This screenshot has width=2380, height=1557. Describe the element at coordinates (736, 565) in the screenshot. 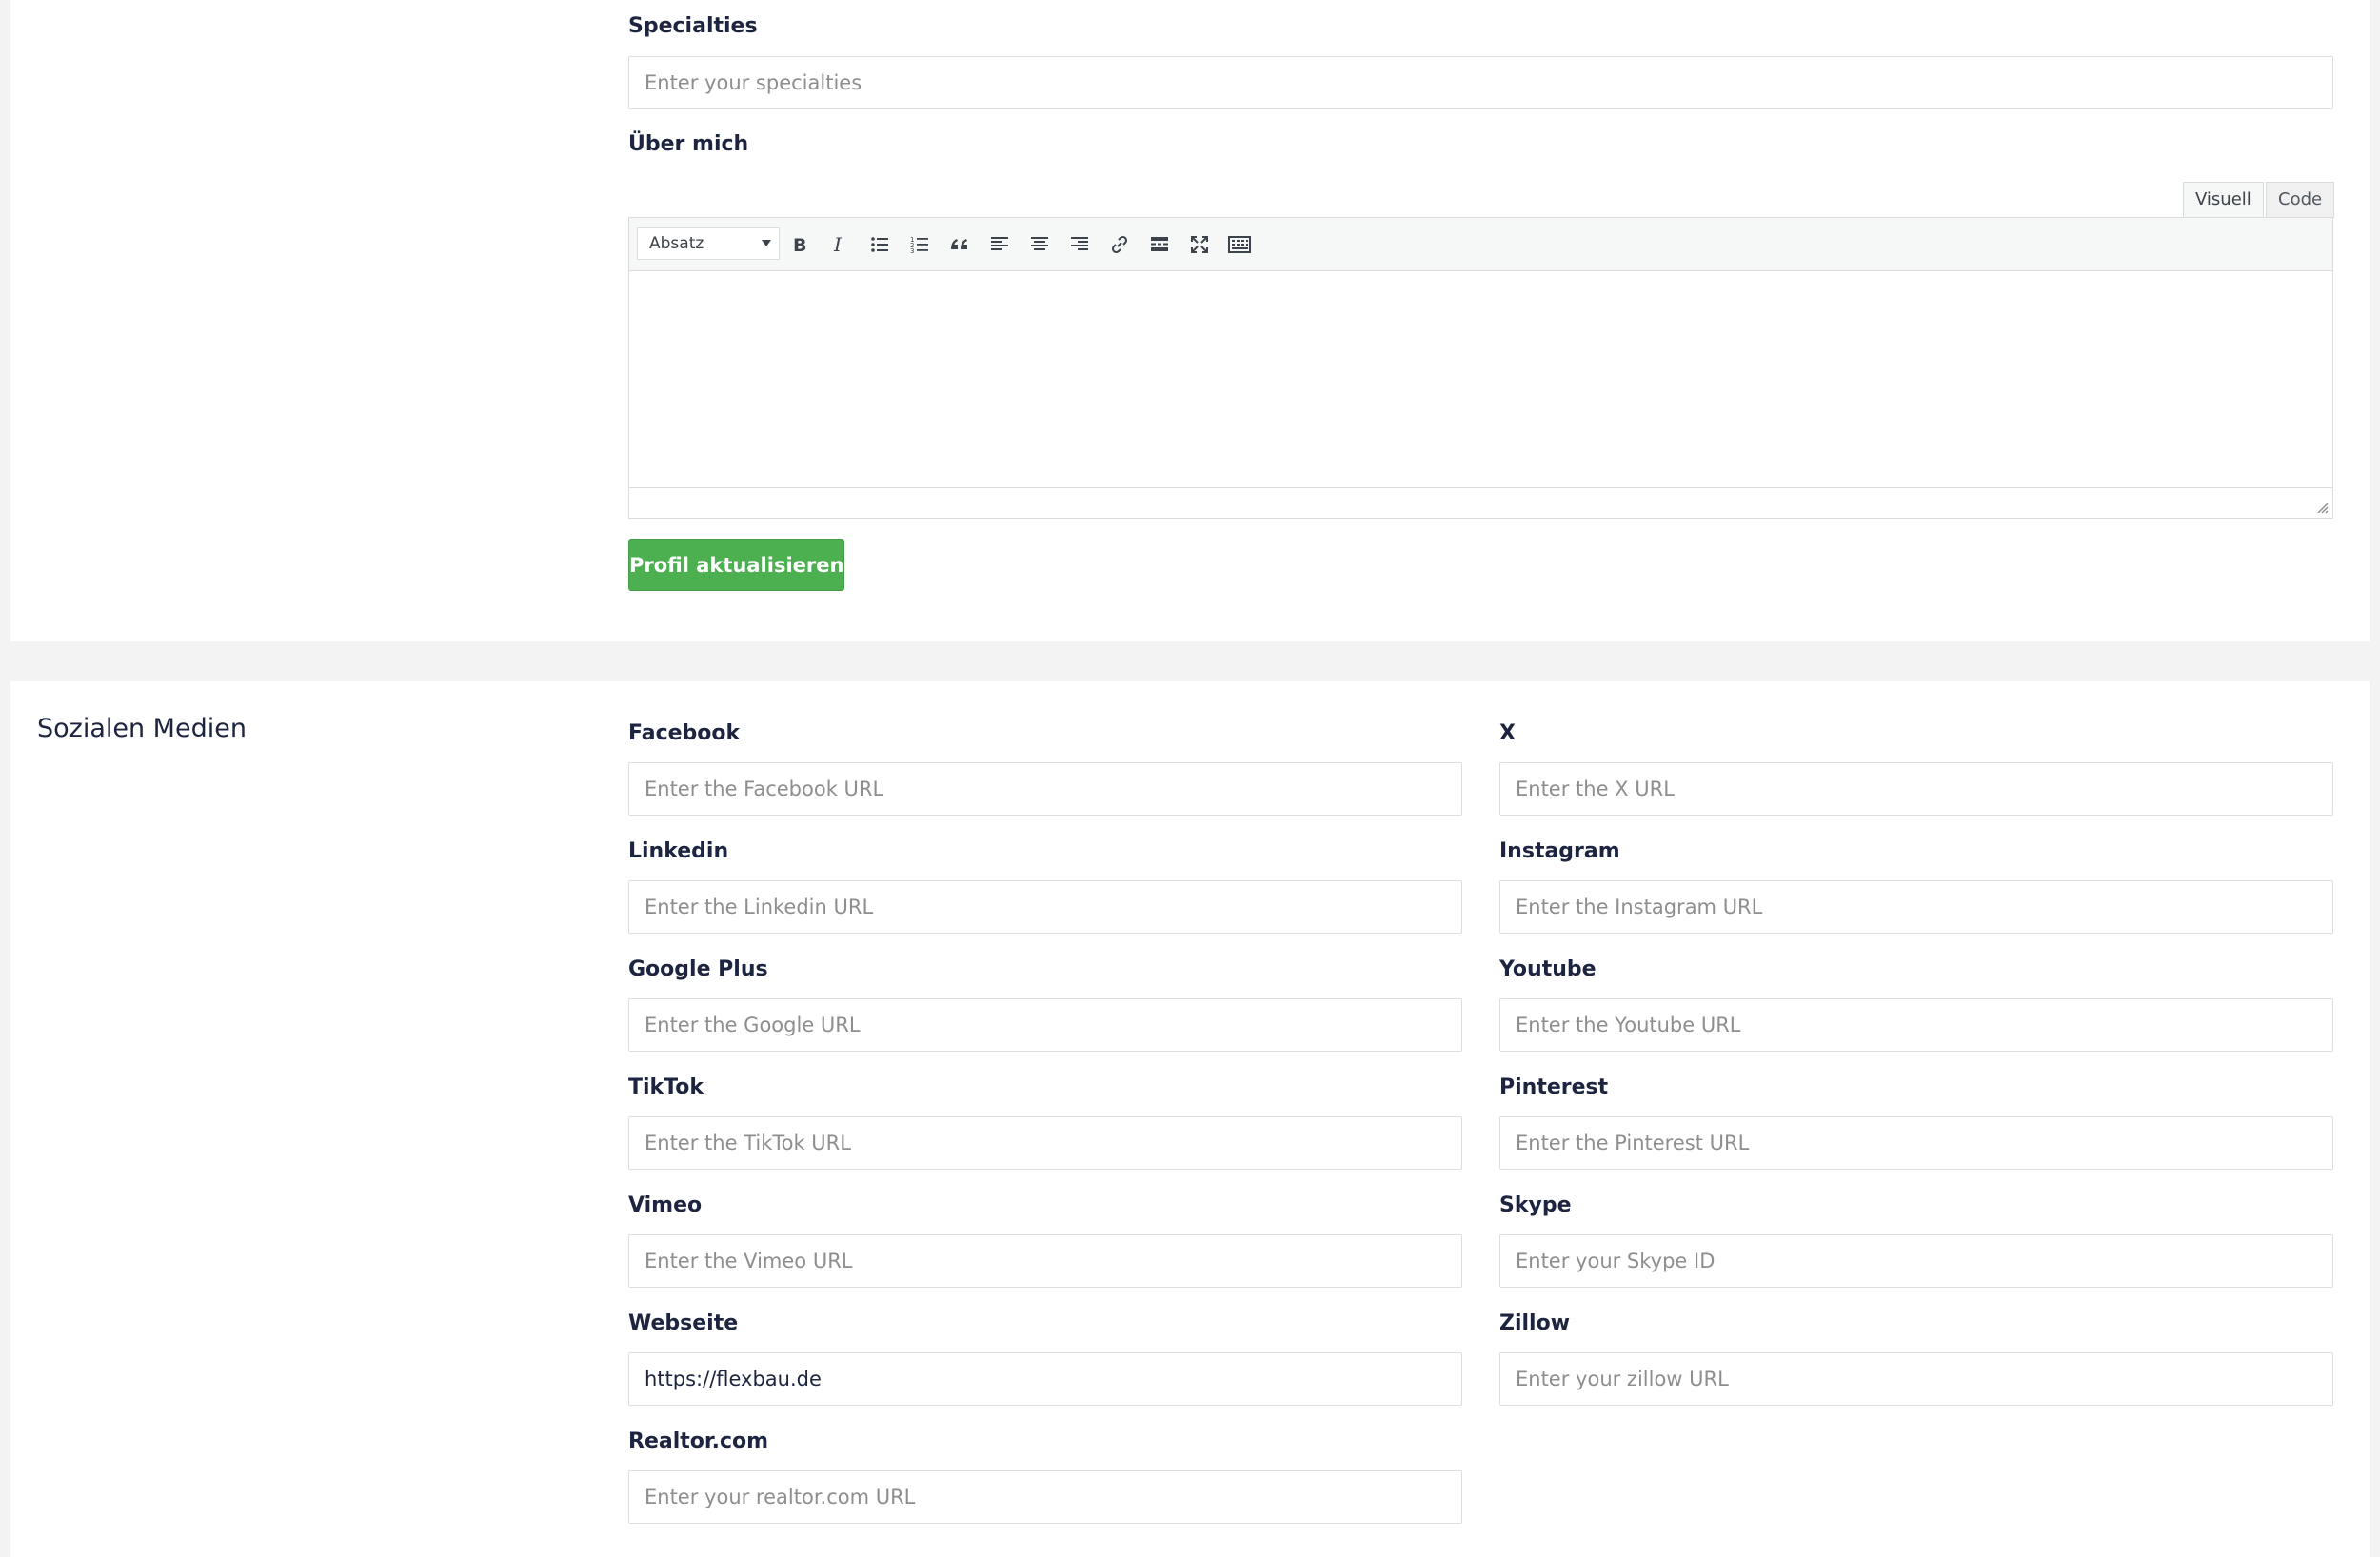

I see `update-profile-button: Profil aktualisieren` at that location.